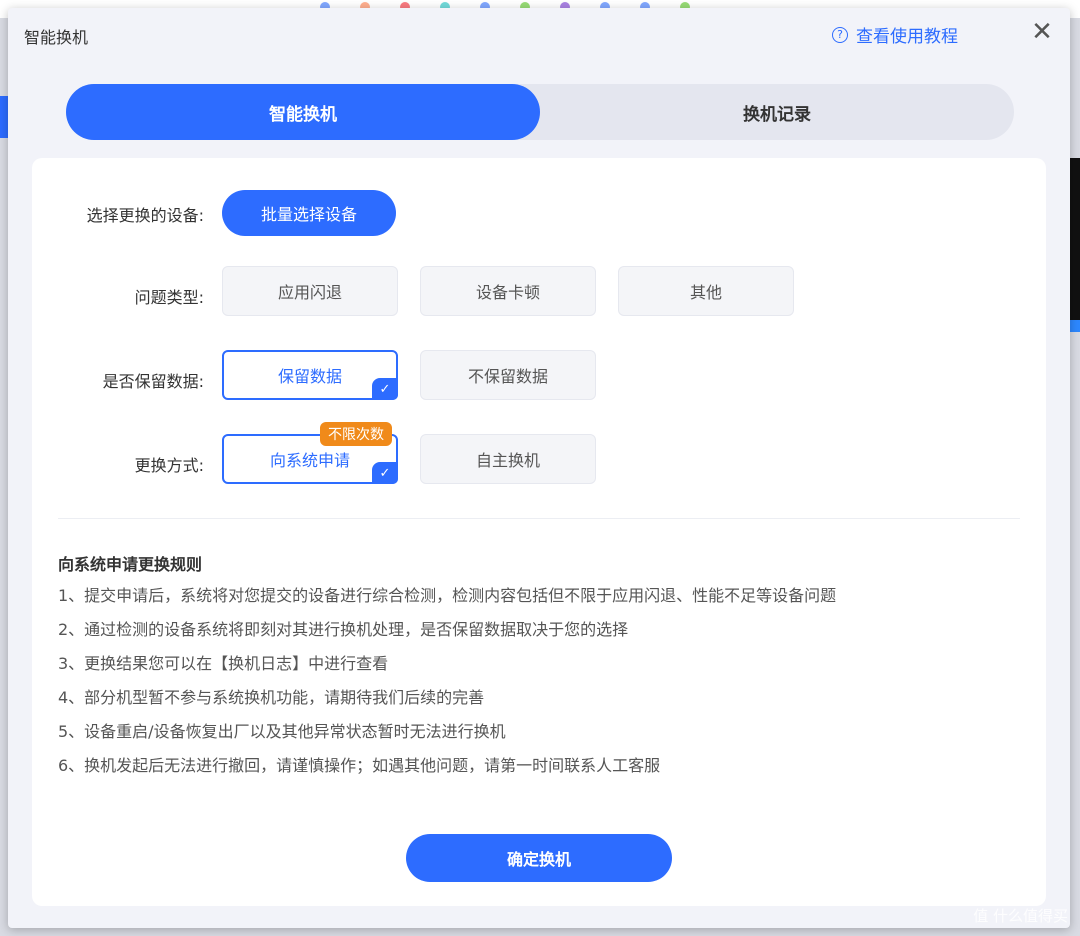 The image size is (1080, 936). I want to click on option-no-keep-data: 不保留数据, so click(508, 375).